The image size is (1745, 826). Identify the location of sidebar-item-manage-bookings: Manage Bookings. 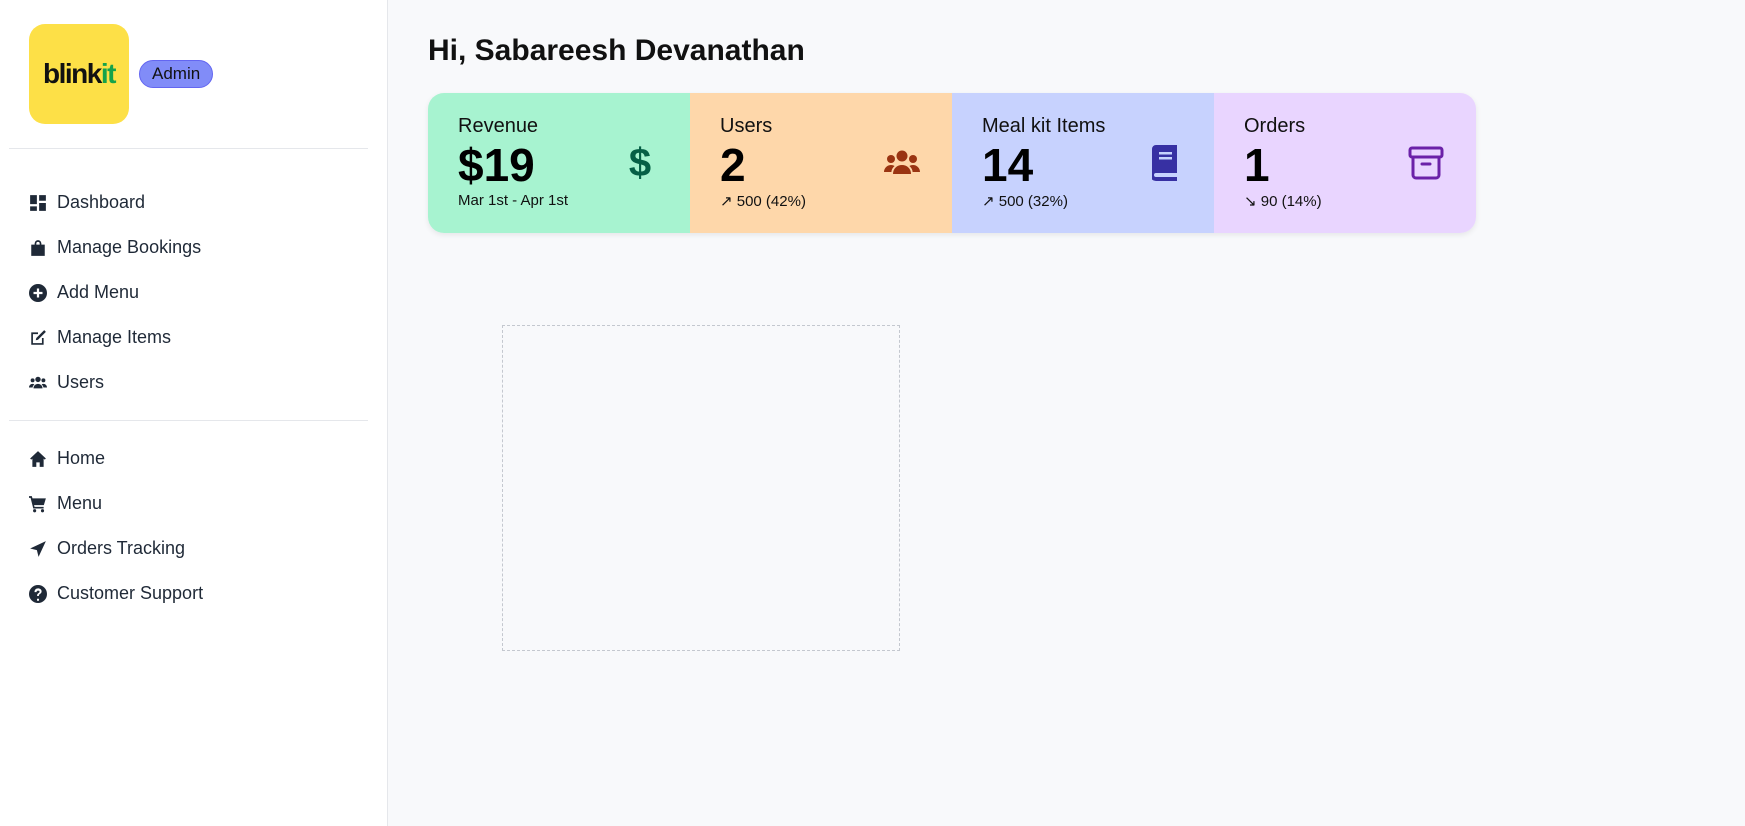
(115, 247).